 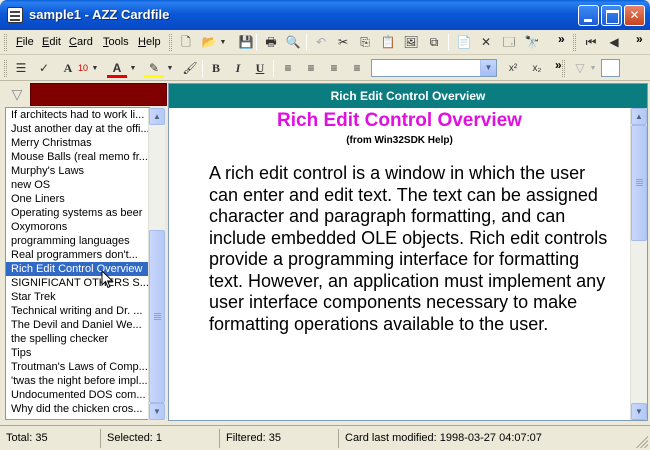 What do you see at coordinates (28, 42) in the screenshot?
I see `menu-file-label: ile` at bounding box center [28, 42].